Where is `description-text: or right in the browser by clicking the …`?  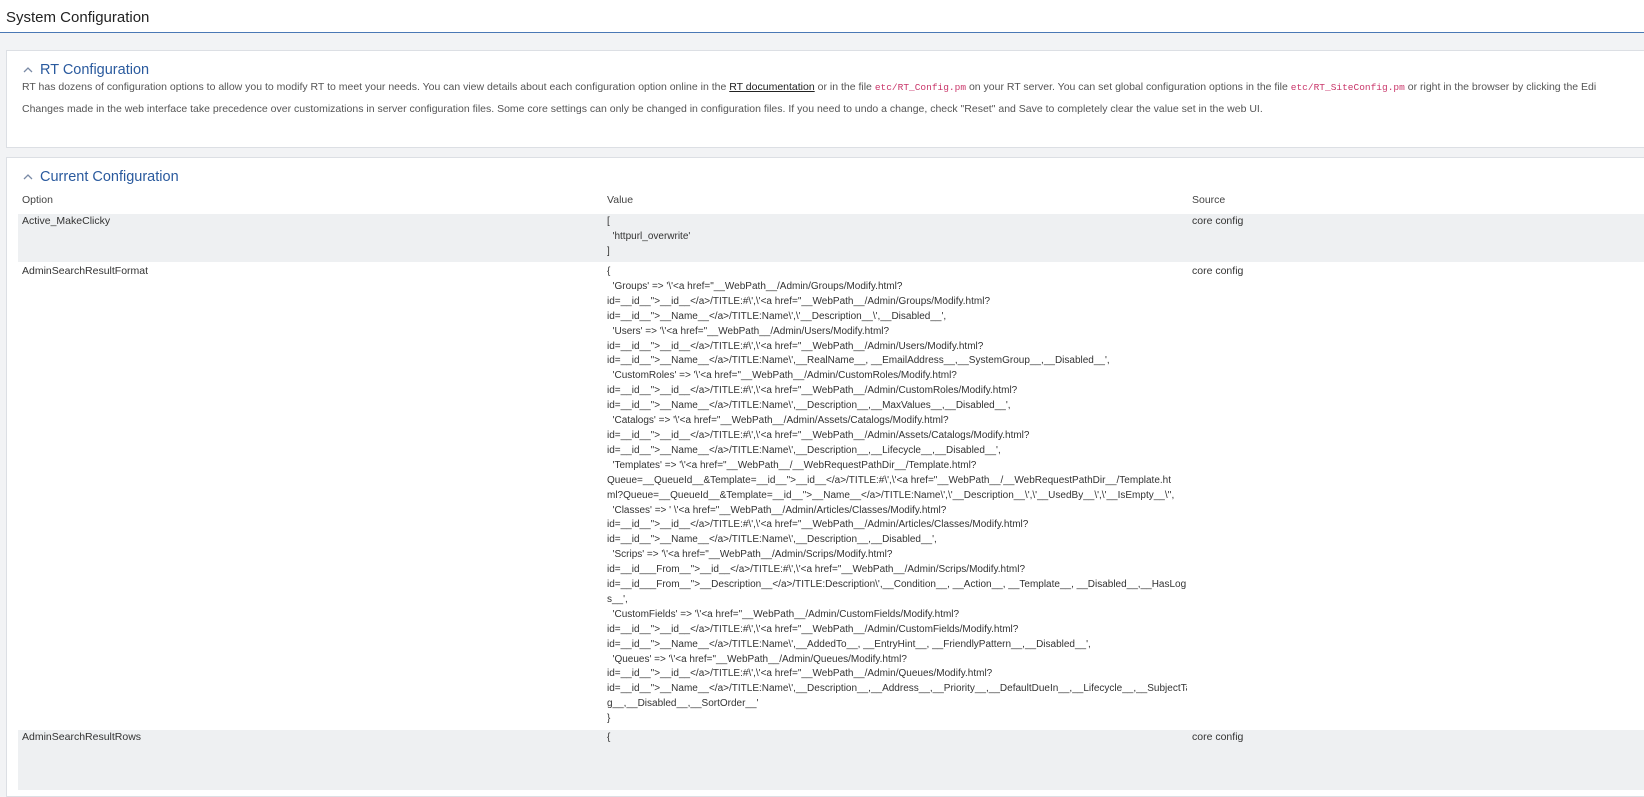 description-text: or right in the browser by clicking the … is located at coordinates (1500, 87).